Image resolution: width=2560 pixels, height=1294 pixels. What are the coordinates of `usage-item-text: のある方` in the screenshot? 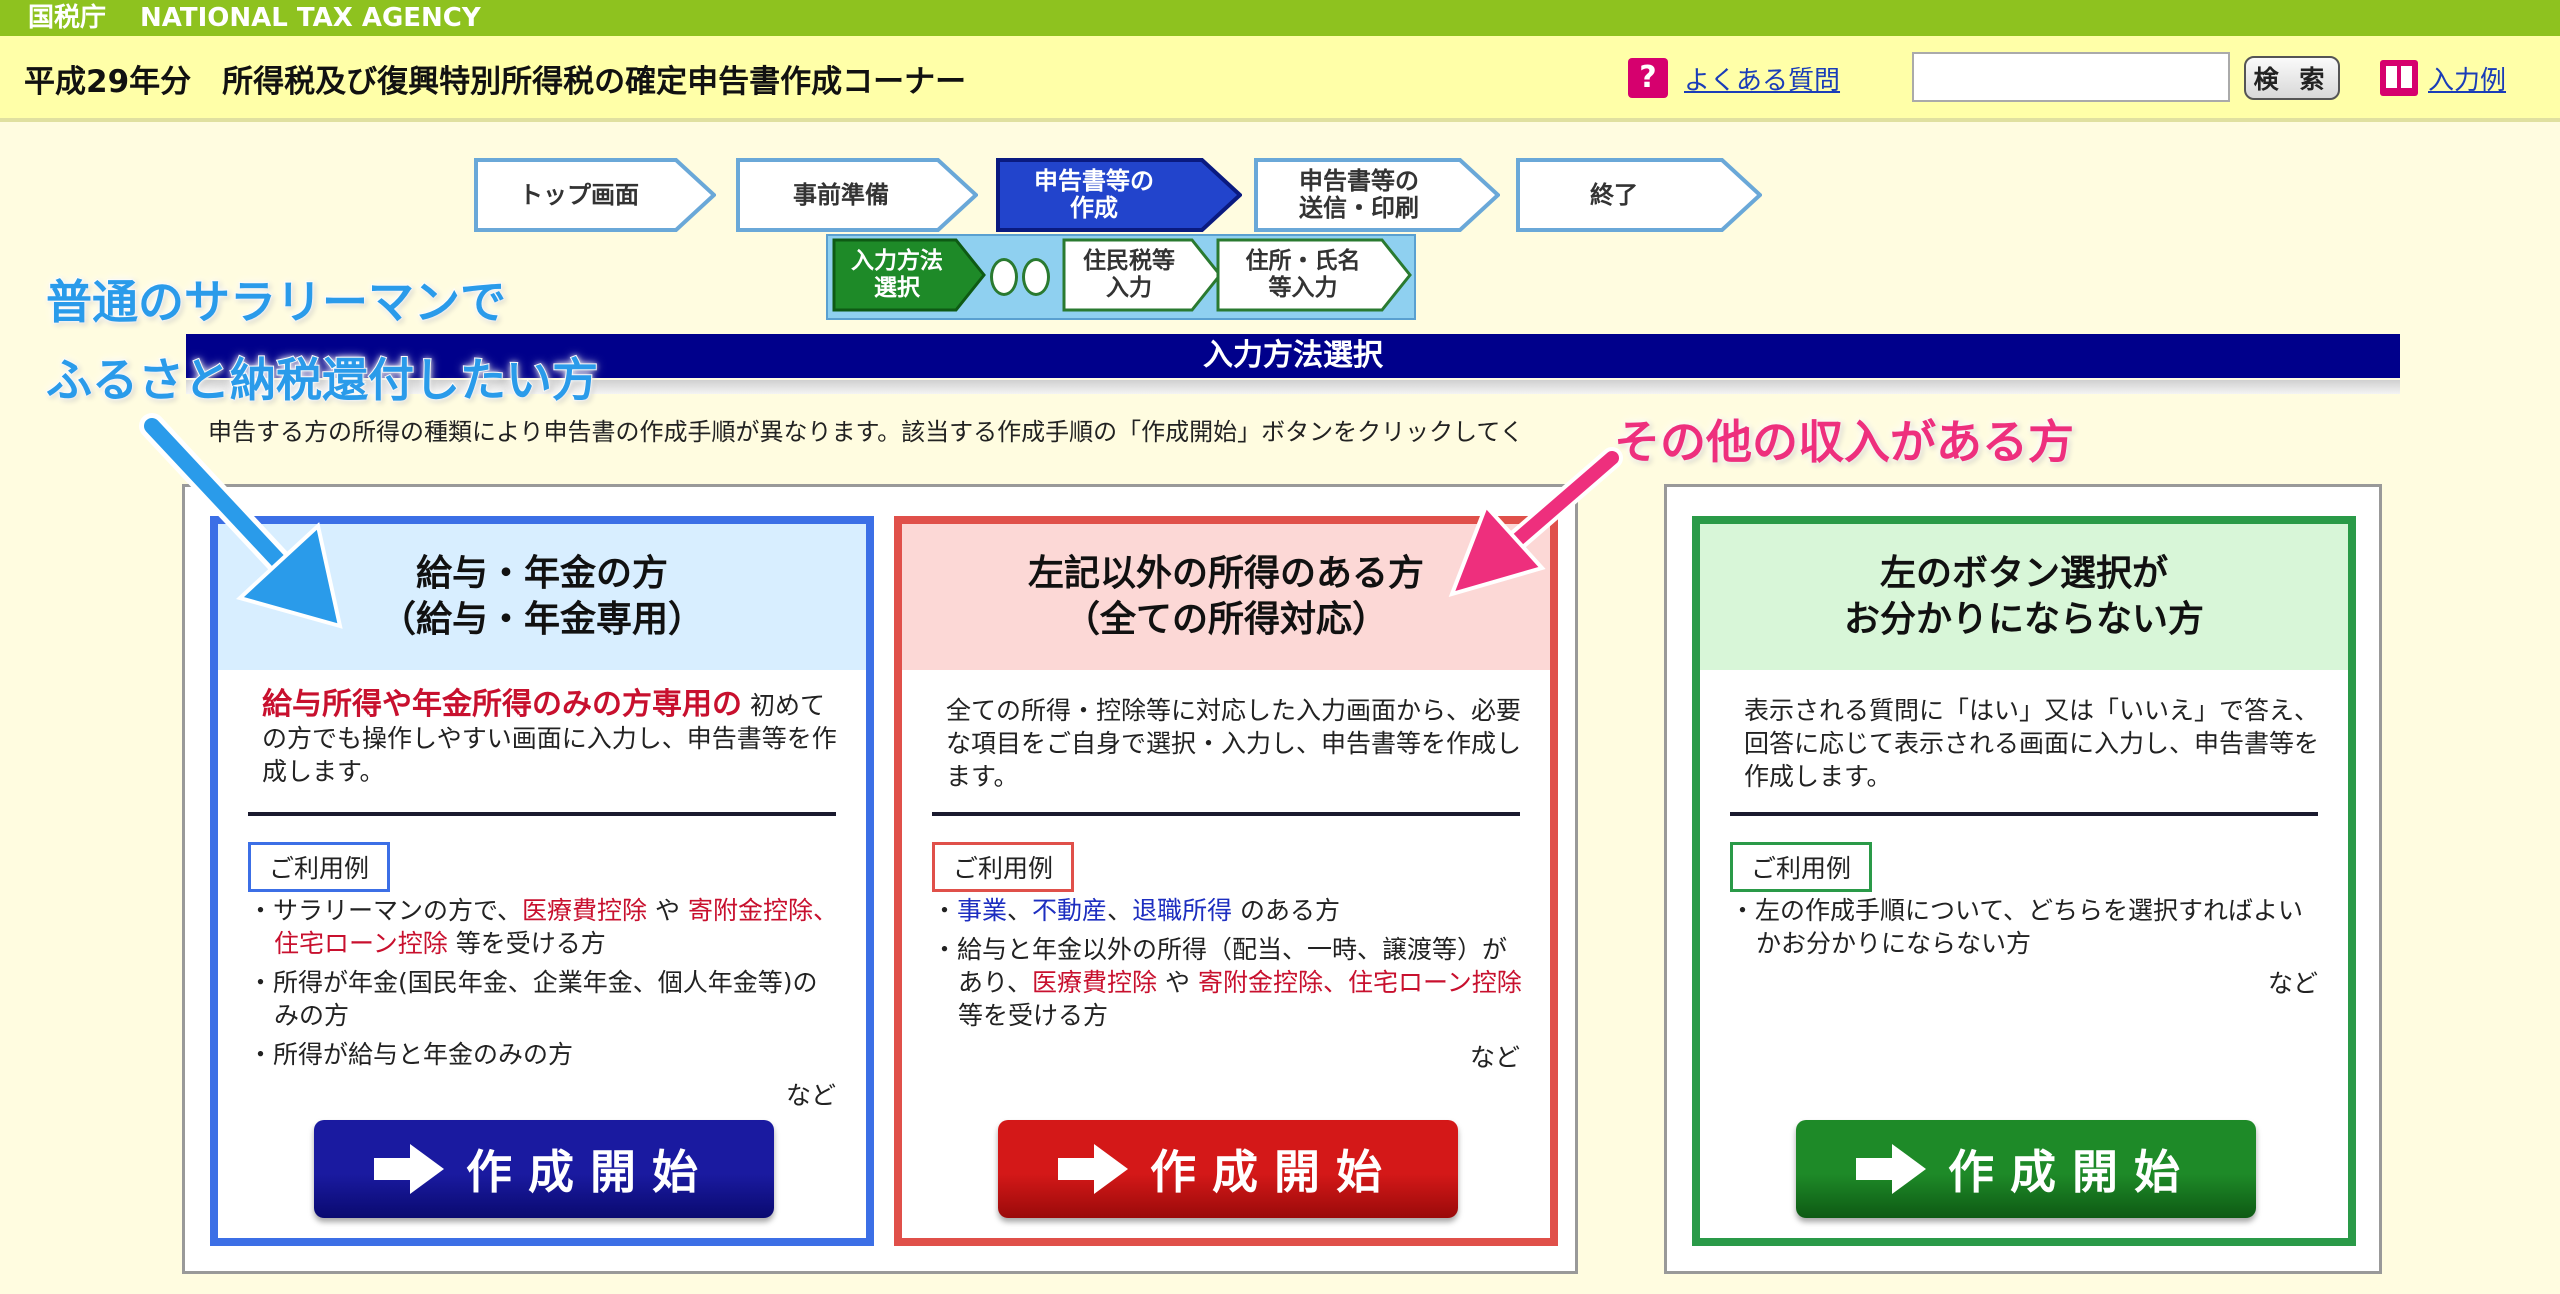 It's located at (1286, 910).